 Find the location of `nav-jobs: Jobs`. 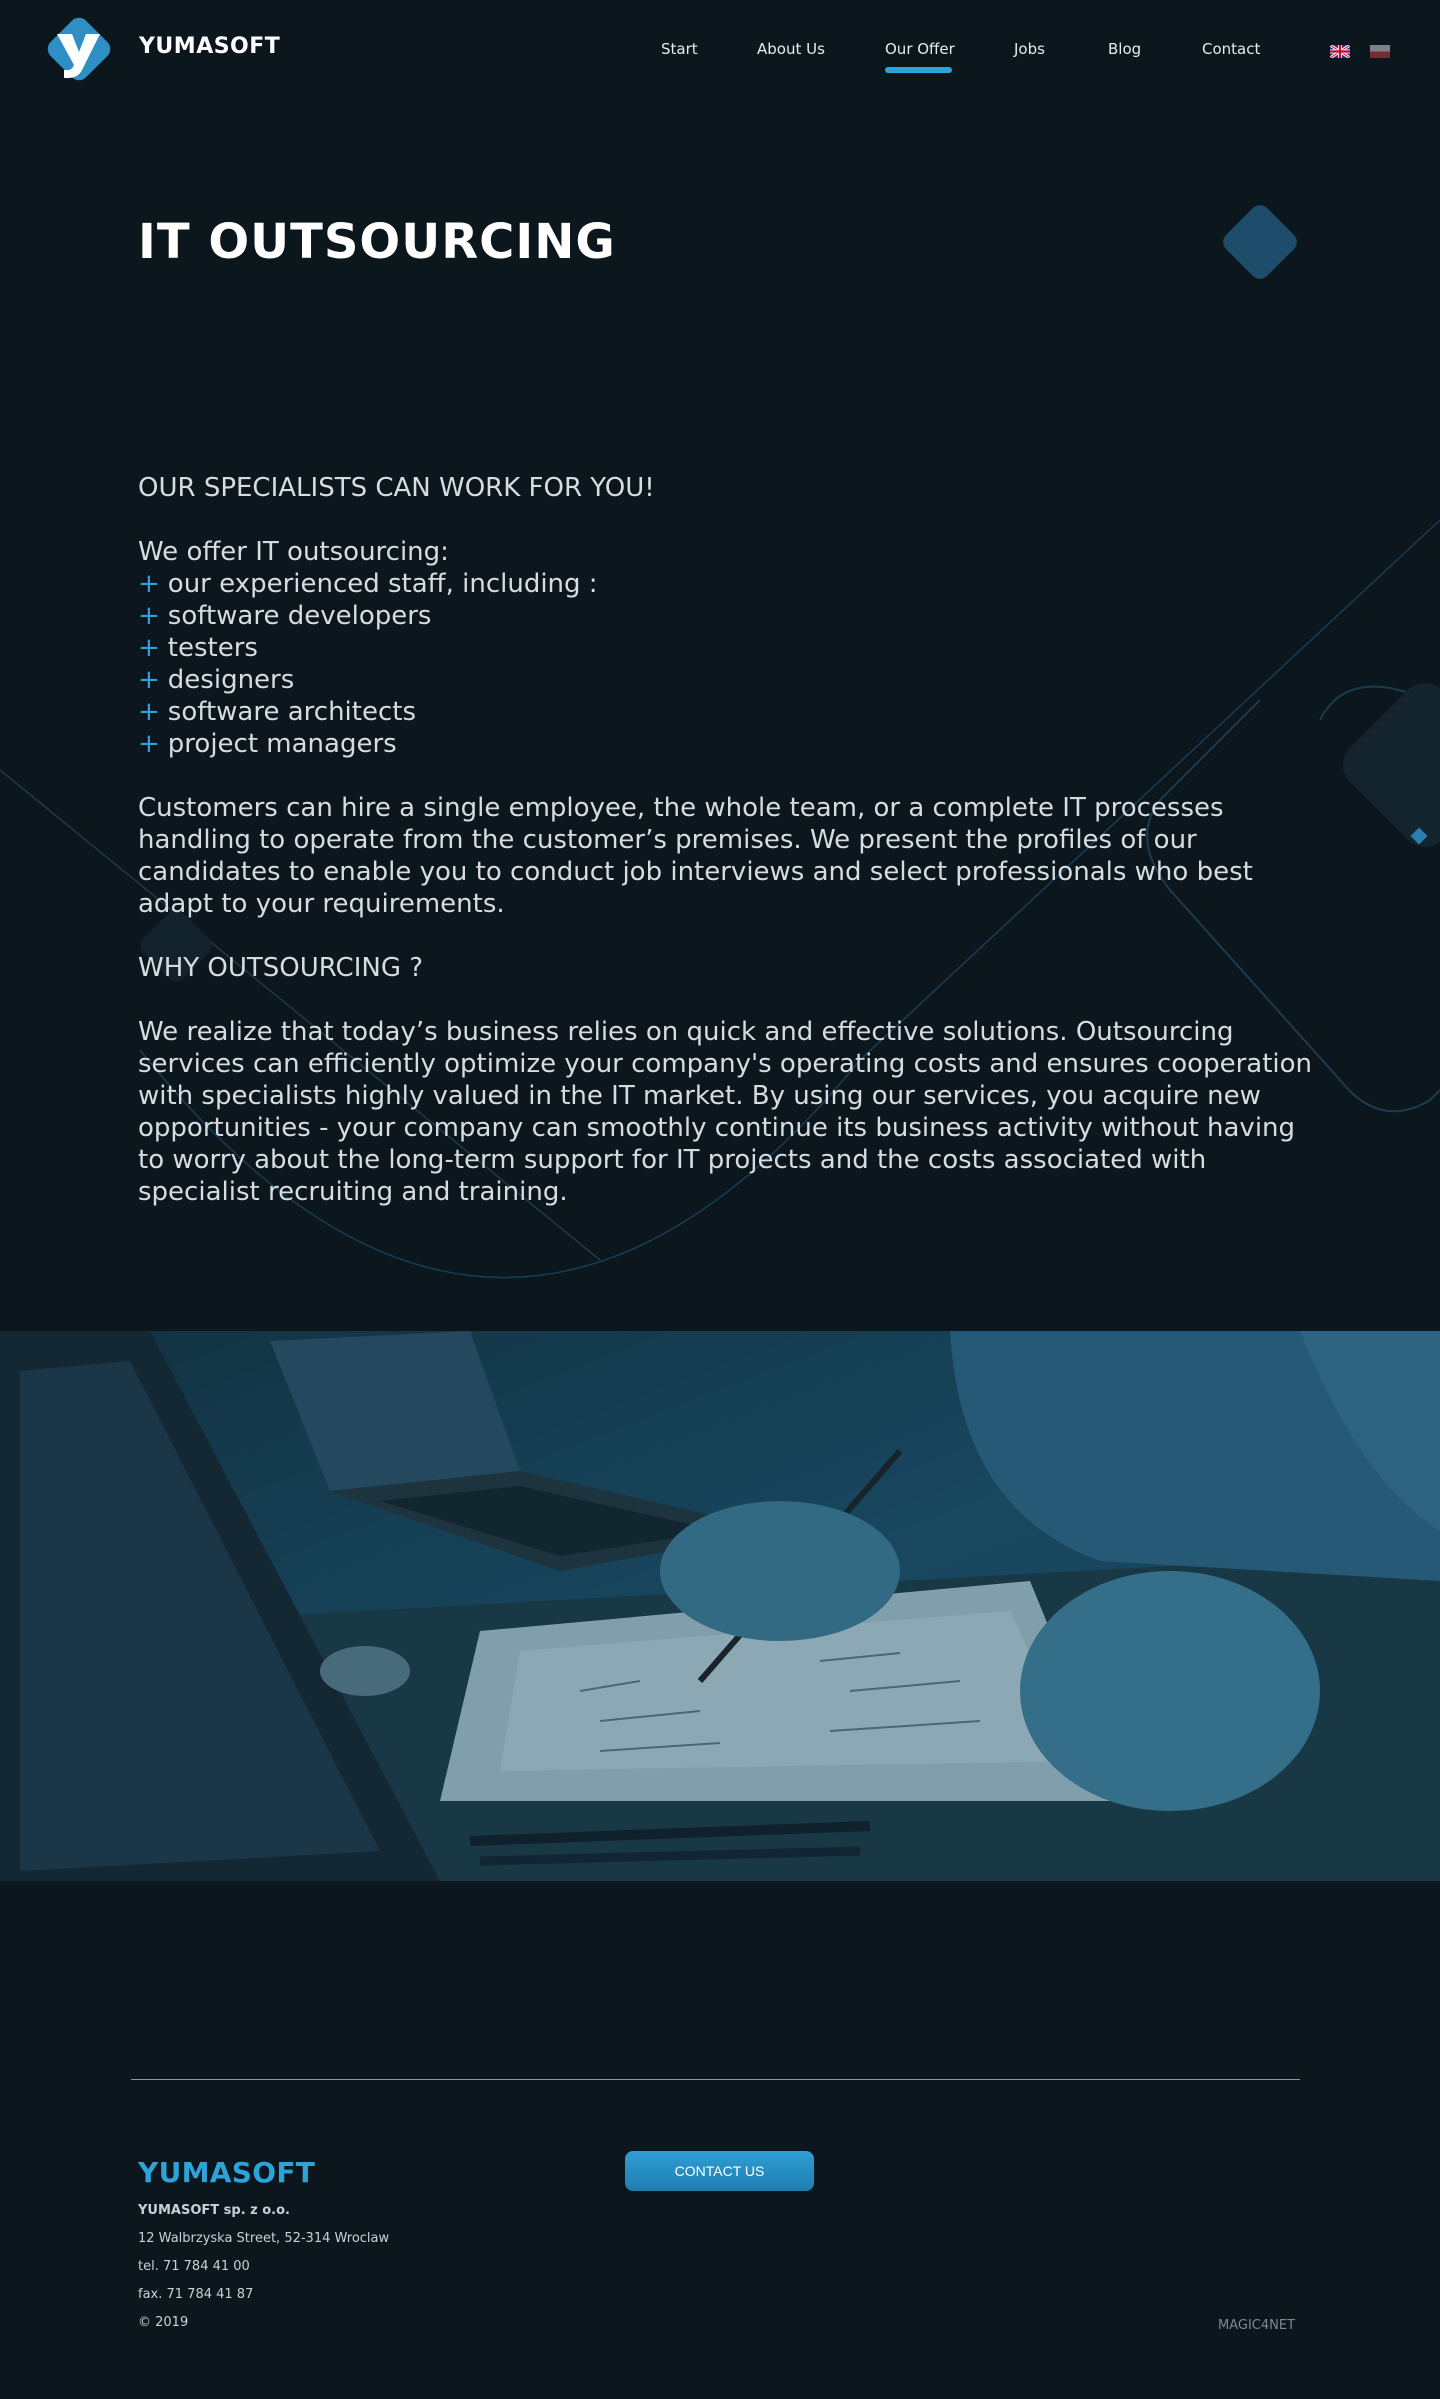

nav-jobs: Jobs is located at coordinates (1029, 49).